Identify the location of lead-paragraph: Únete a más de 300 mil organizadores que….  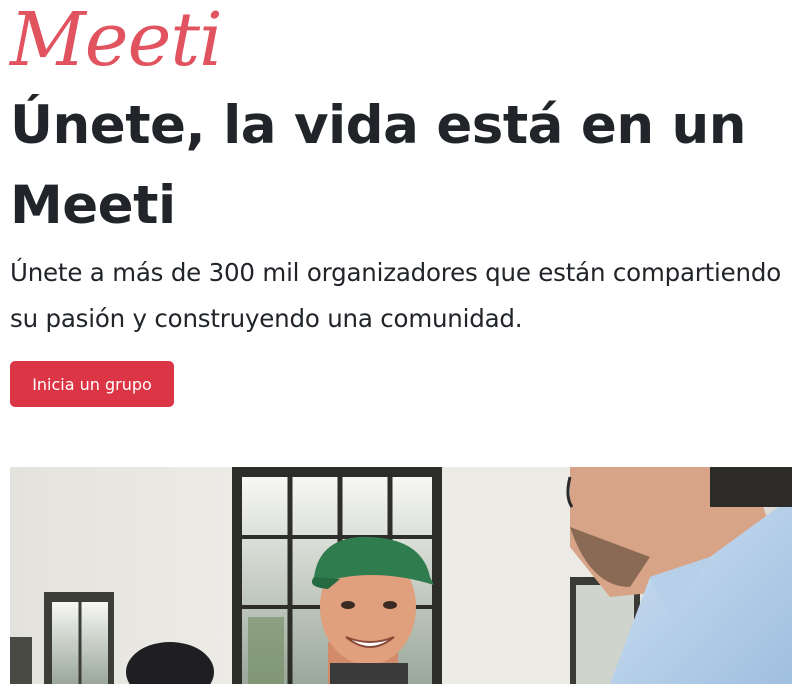
(396, 295).